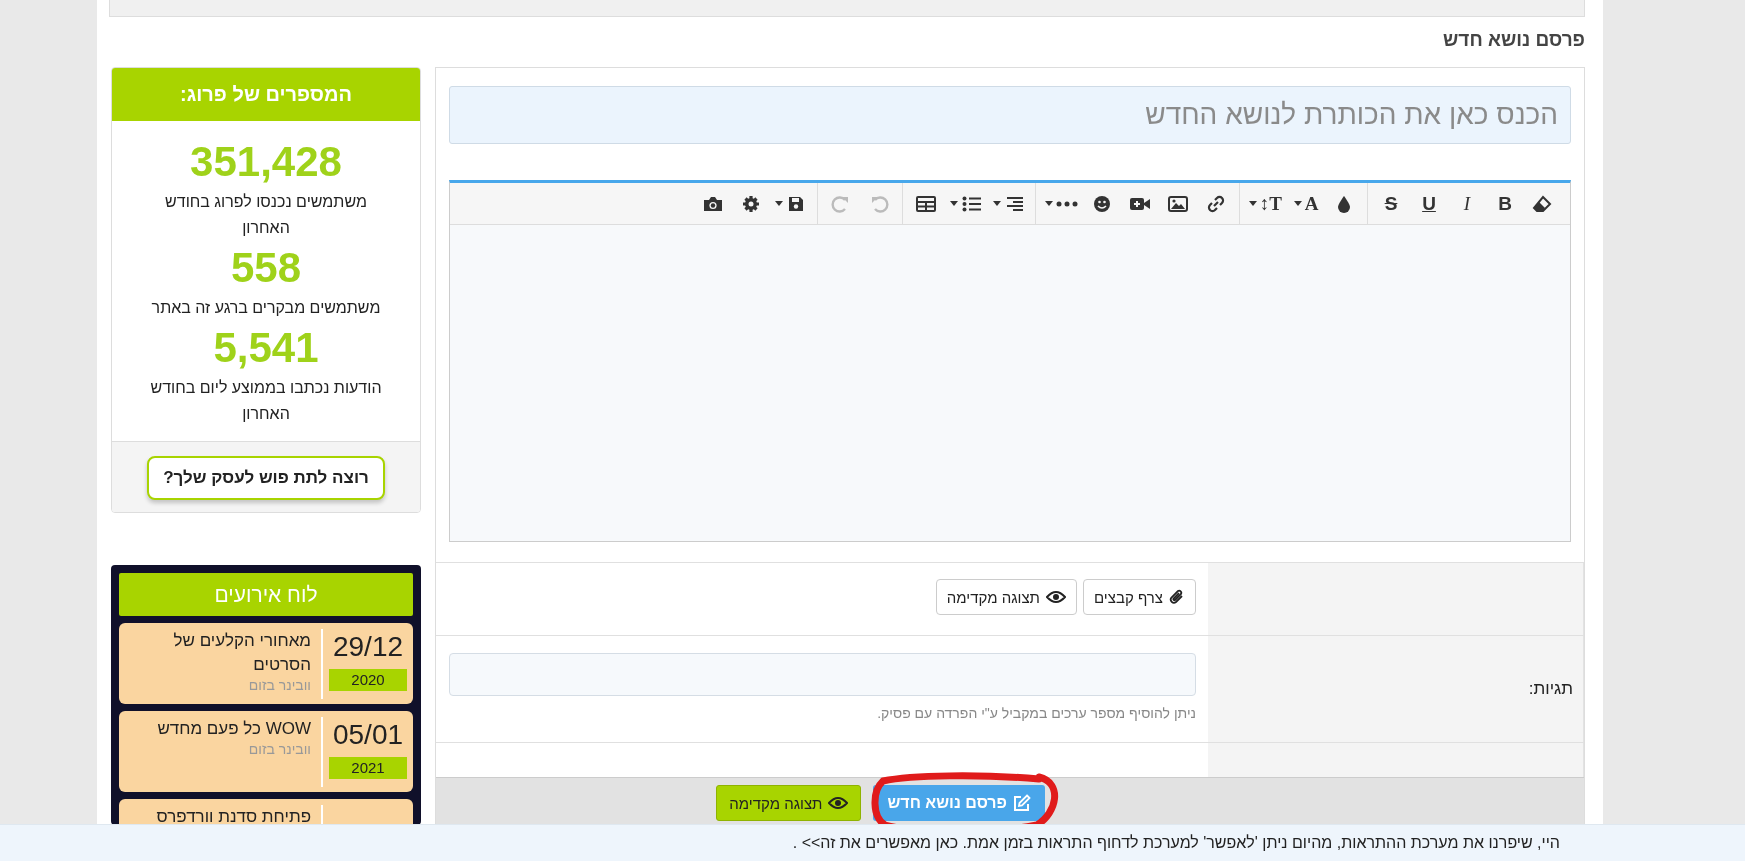 Image resolution: width=1745 pixels, height=861 pixels. Describe the element at coordinates (1139, 597) in the screenshot. I see `attach-files-button: צרף קבצים` at that location.